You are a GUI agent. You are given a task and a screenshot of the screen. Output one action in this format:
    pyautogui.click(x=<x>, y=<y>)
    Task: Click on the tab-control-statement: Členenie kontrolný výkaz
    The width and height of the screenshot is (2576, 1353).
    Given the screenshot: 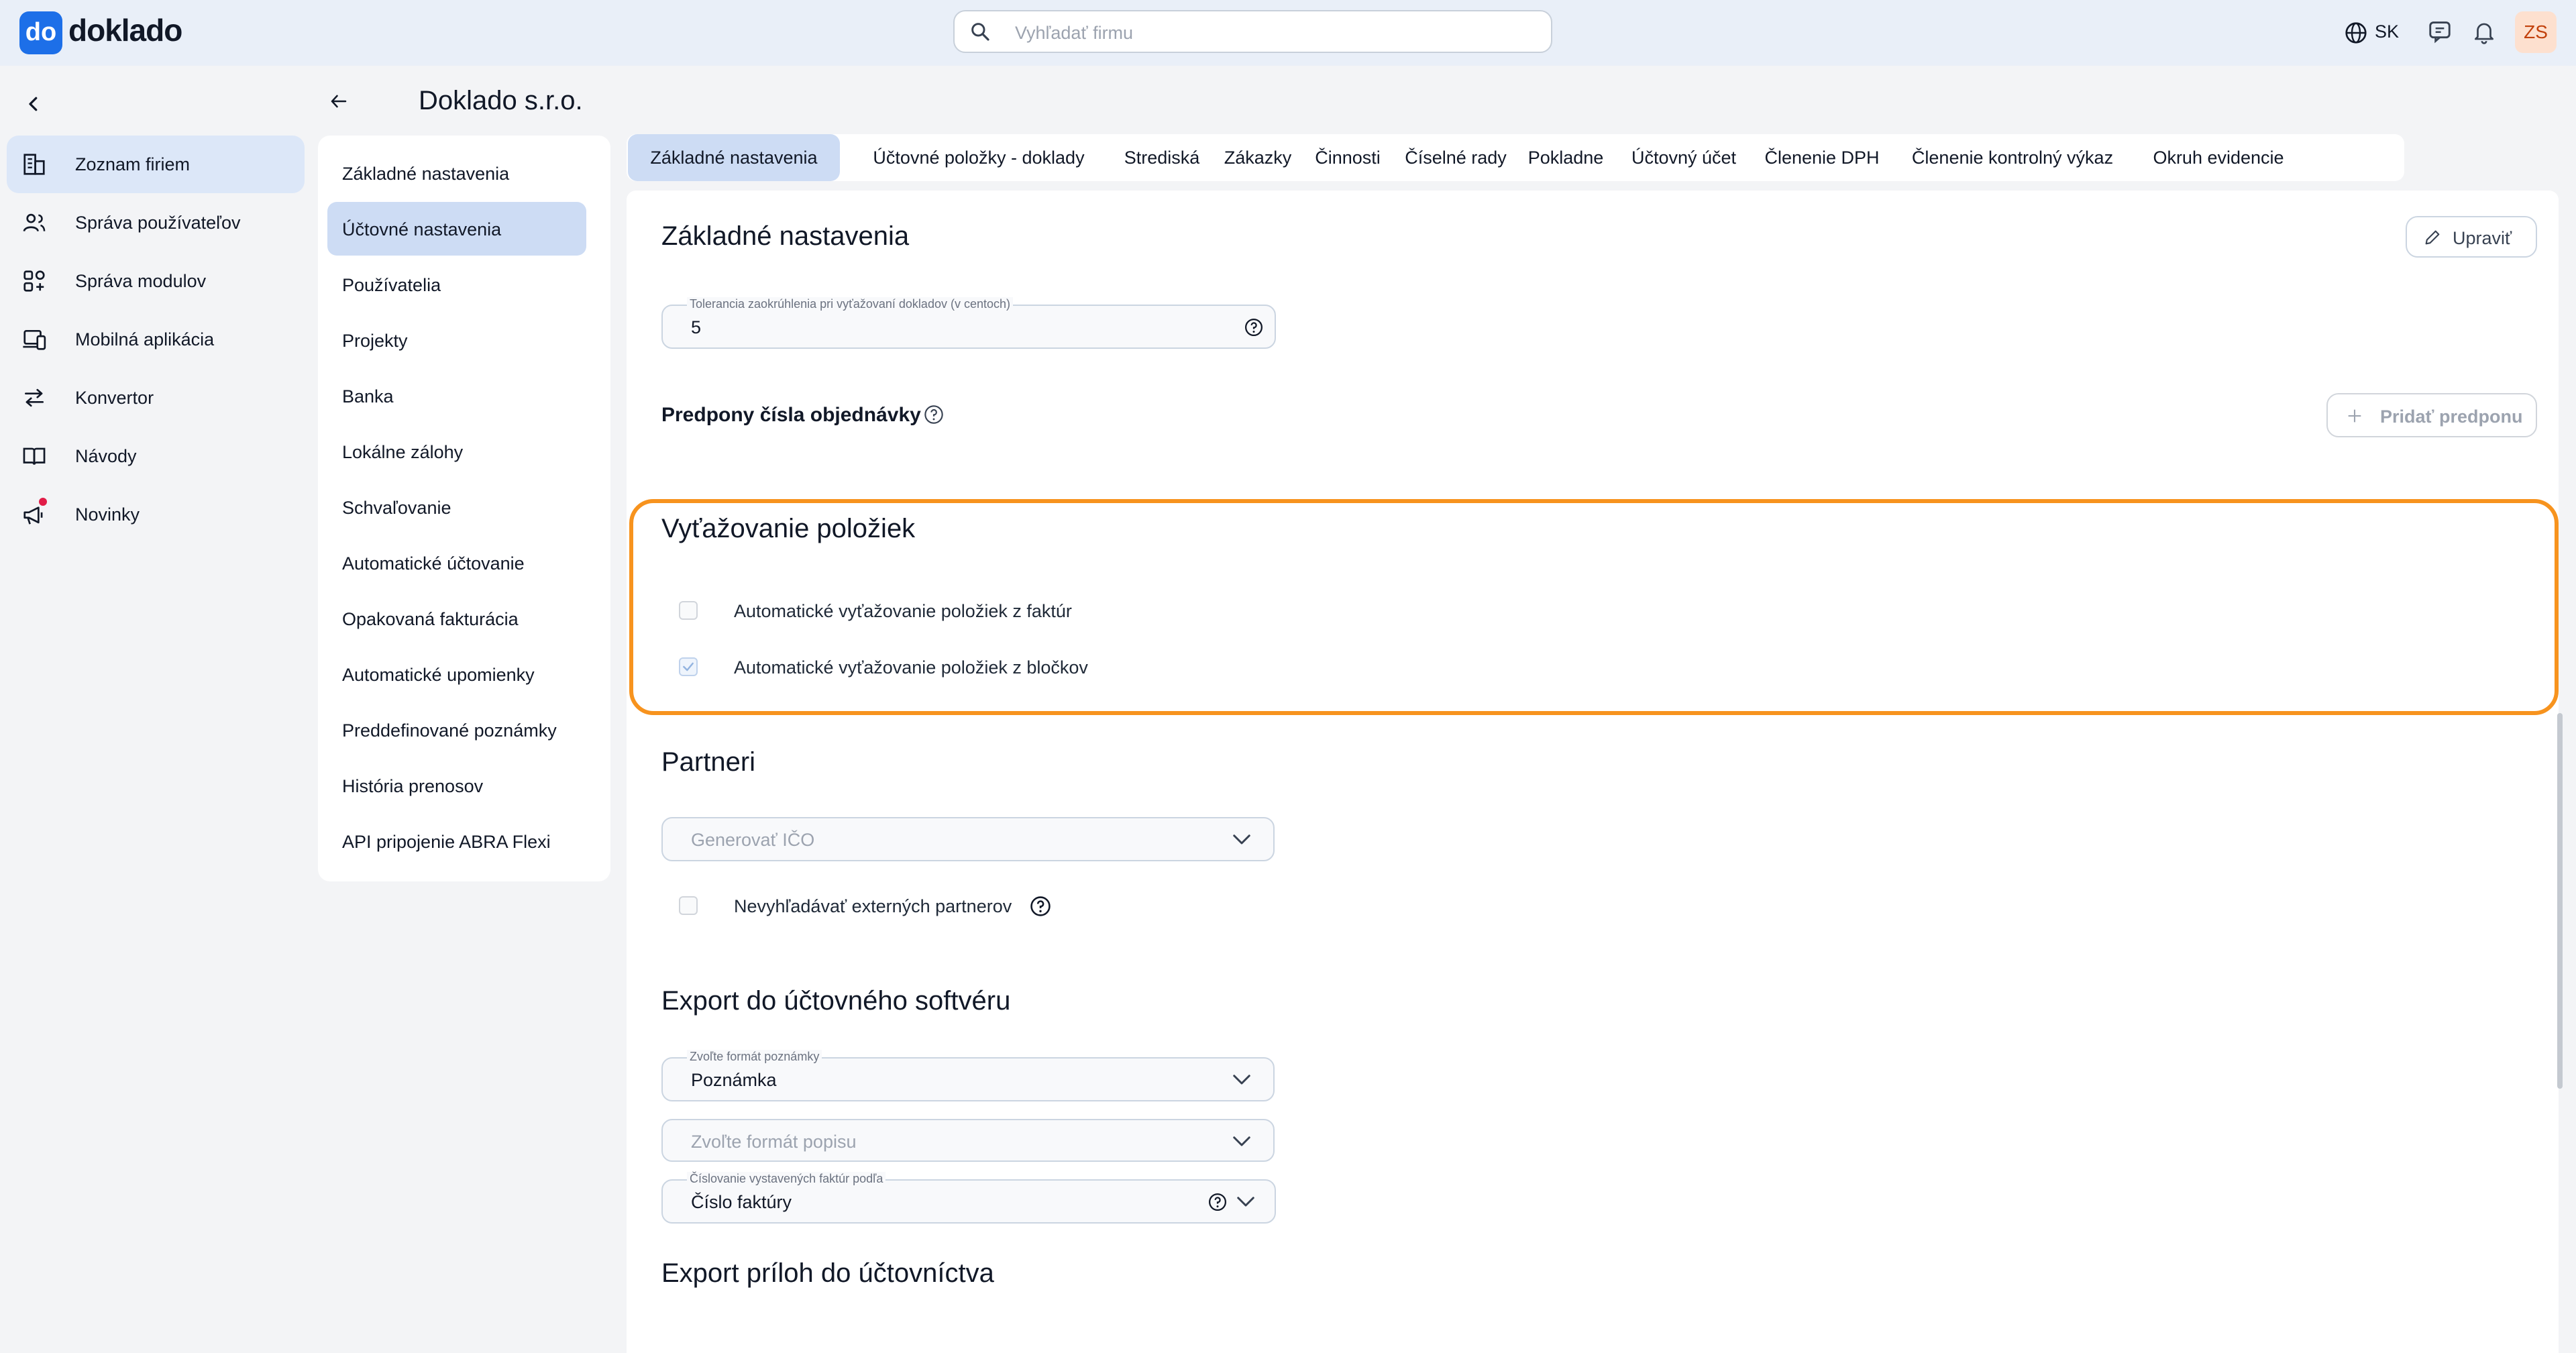 What is the action you would take?
    pyautogui.click(x=2012, y=157)
    